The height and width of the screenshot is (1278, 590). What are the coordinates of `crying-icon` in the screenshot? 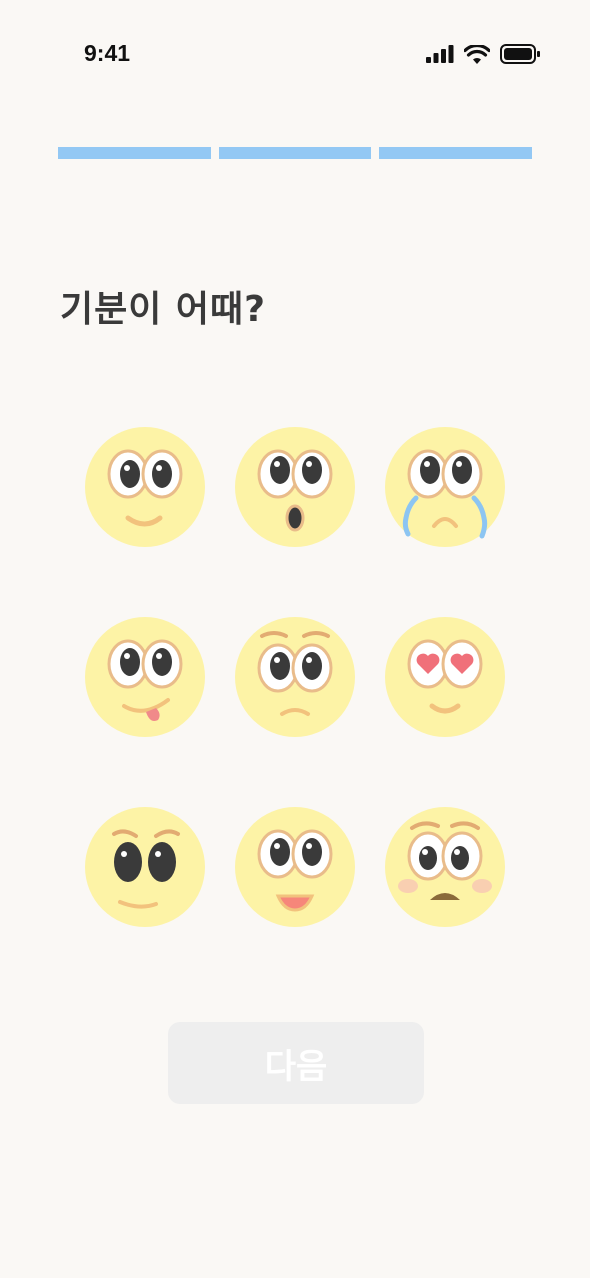 It's located at (445, 487).